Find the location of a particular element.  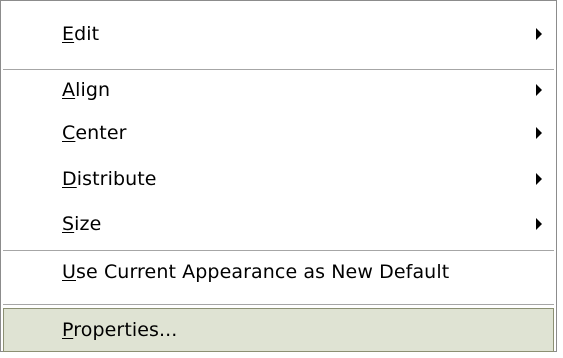

menu-item-label: Edit is located at coordinates (81, 34).